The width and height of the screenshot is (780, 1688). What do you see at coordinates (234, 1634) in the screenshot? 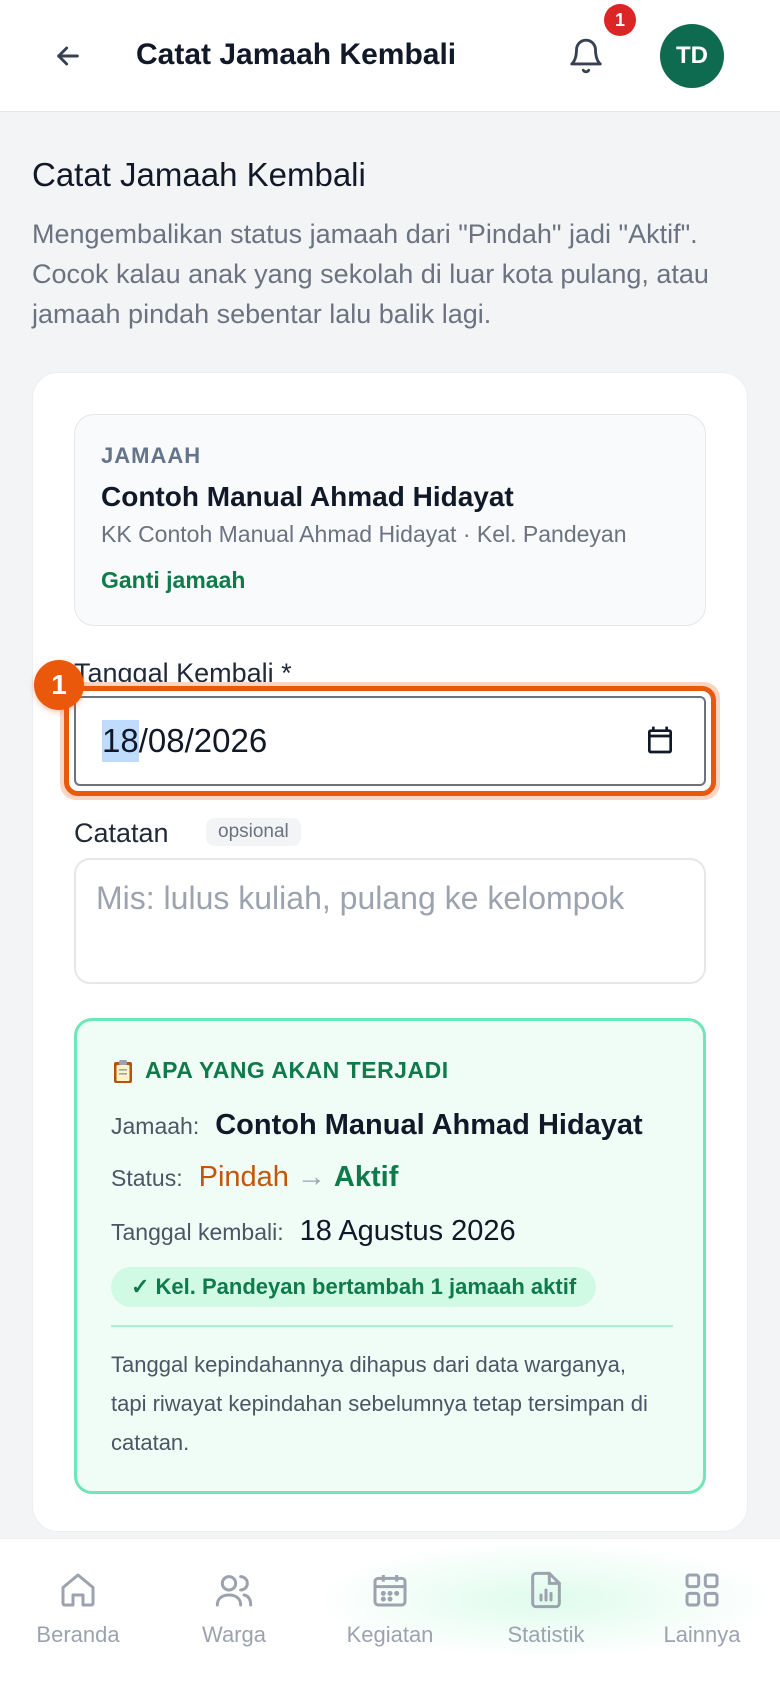
I see `nav-label: Warga` at bounding box center [234, 1634].